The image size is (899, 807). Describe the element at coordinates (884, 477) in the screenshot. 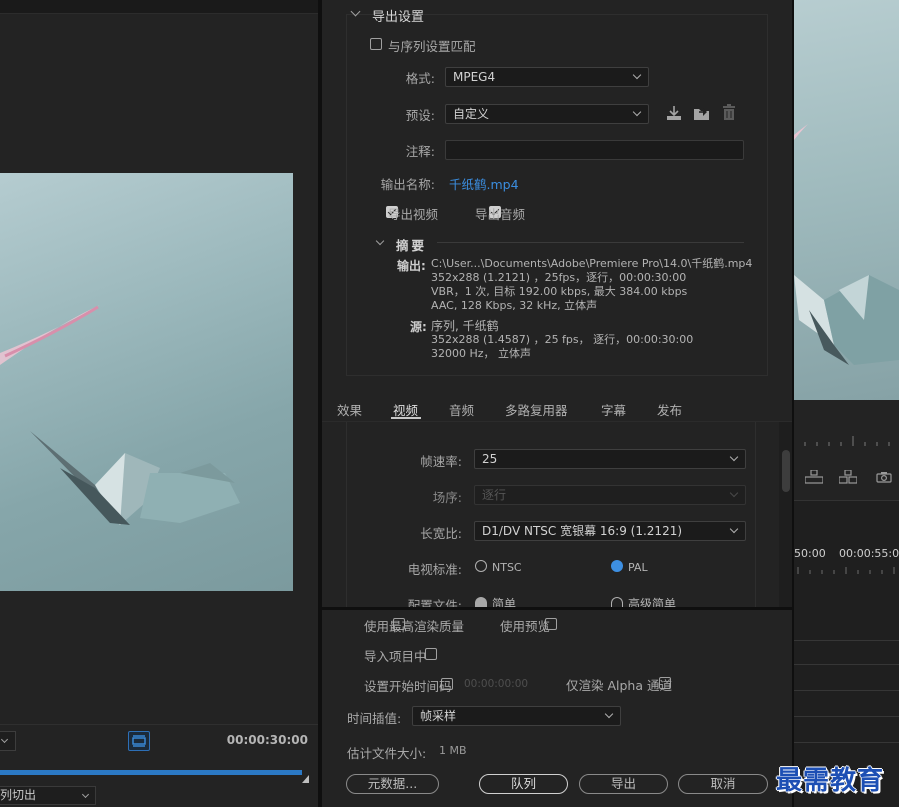

I see `export-frame-camera-icon` at that location.